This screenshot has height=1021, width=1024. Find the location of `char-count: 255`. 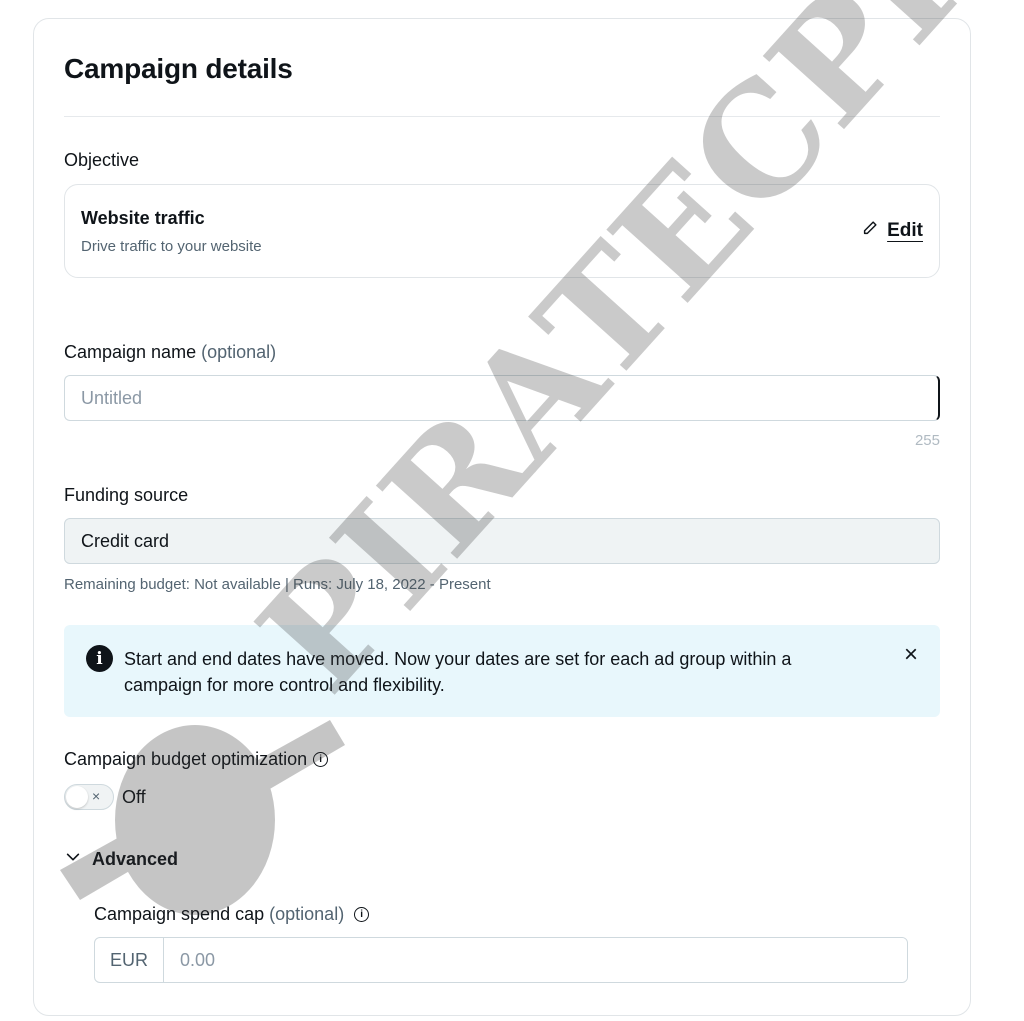

char-count: 255 is located at coordinates (927, 440).